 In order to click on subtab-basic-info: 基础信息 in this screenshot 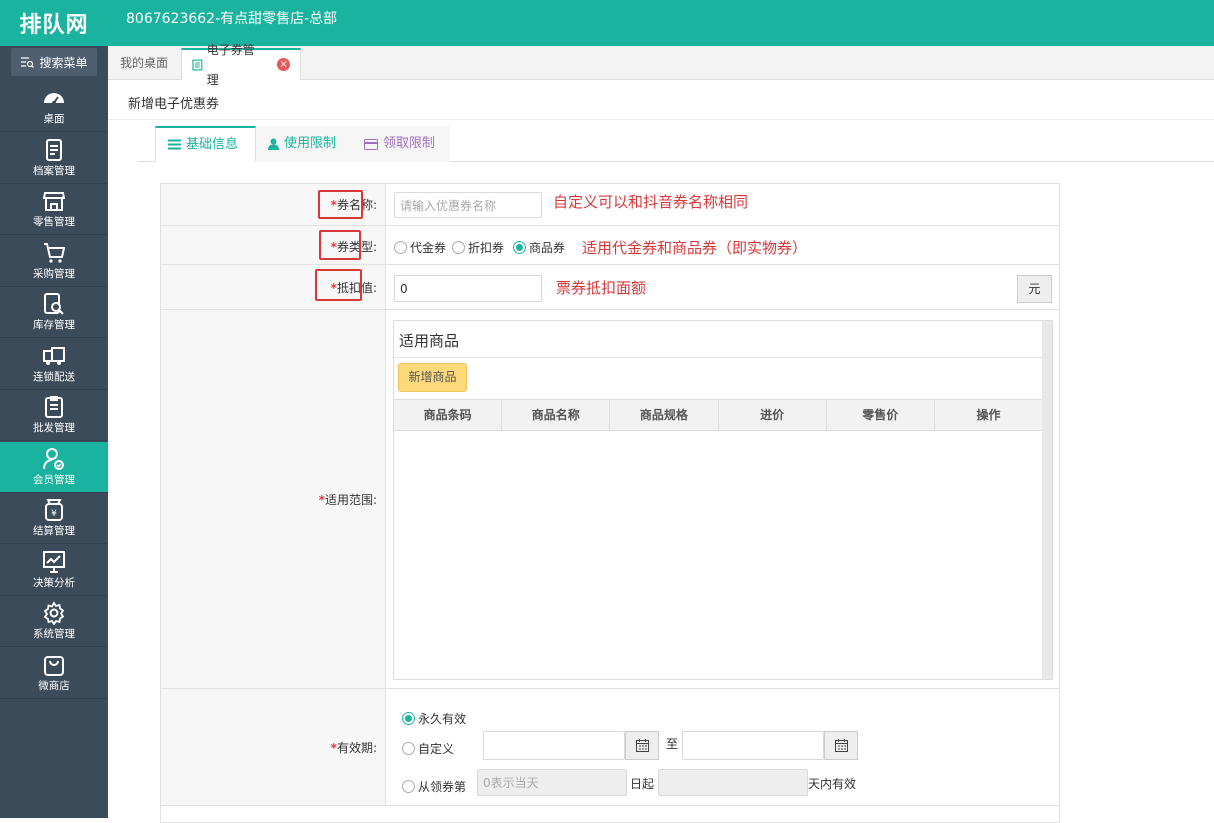, I will do `click(205, 144)`.